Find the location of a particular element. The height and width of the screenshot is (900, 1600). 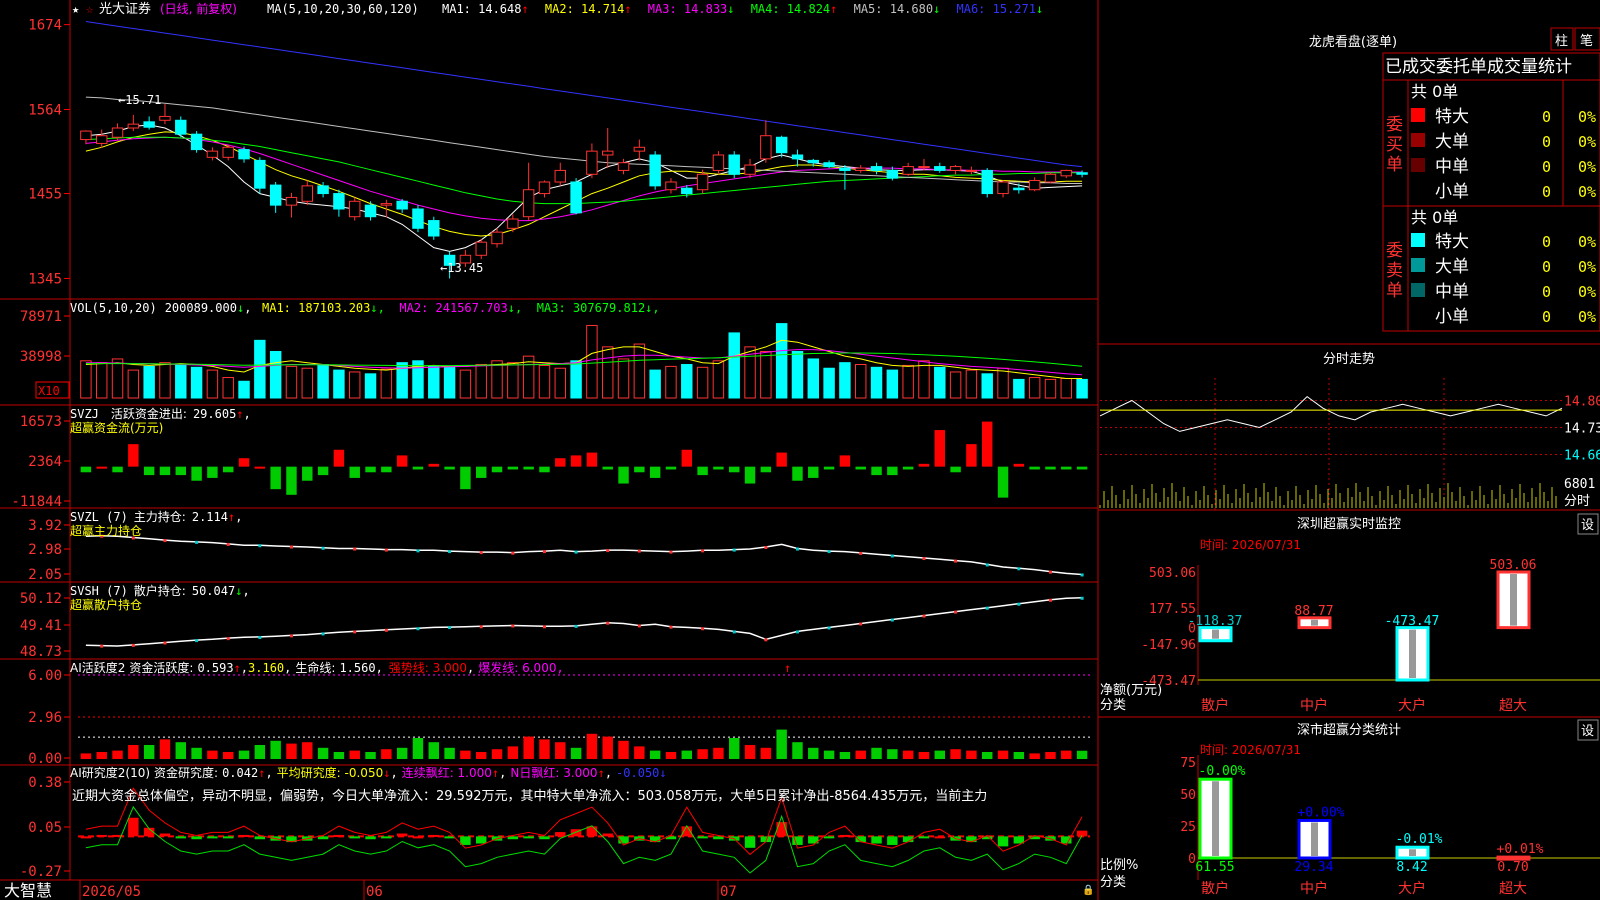

ai-activity-chart is located at coordinates (584, 716).